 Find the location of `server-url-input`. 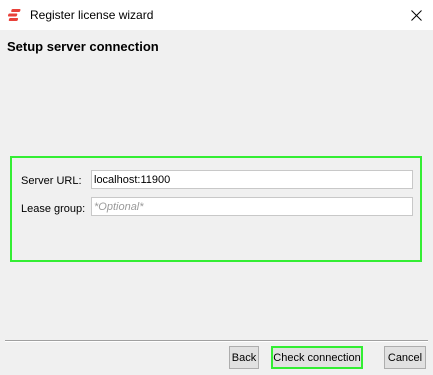

server-url-input is located at coordinates (252, 179).